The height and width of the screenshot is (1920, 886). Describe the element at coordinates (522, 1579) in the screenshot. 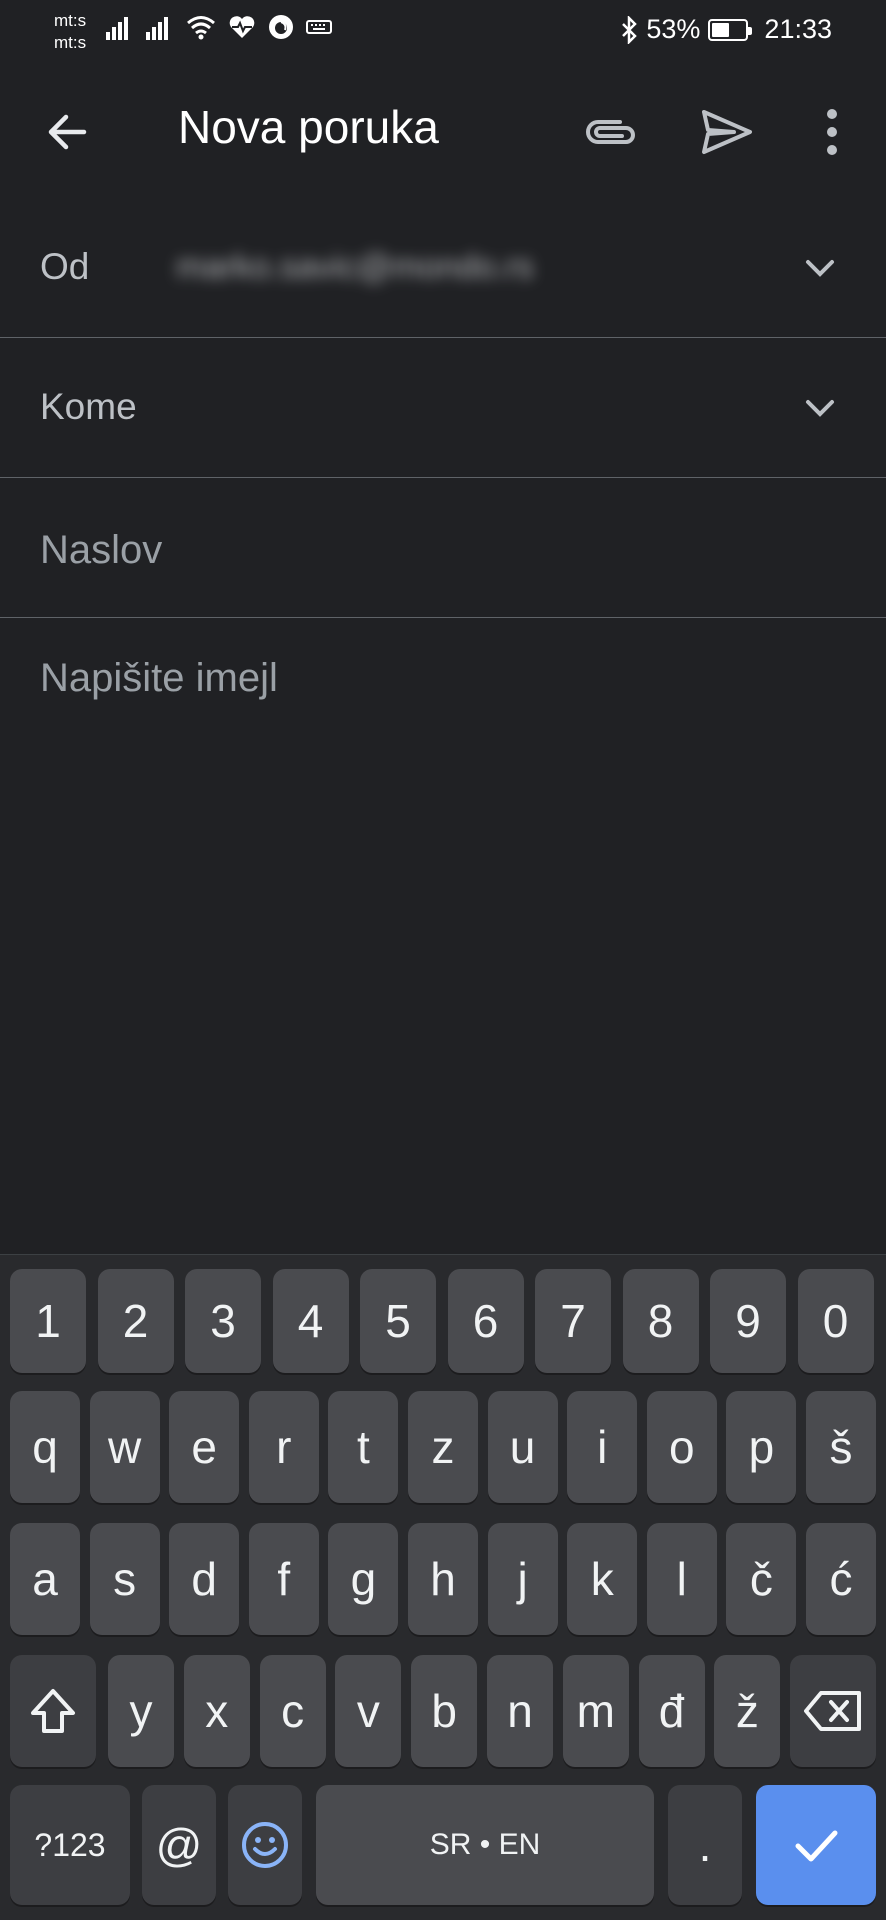

I see `key-j: j` at that location.